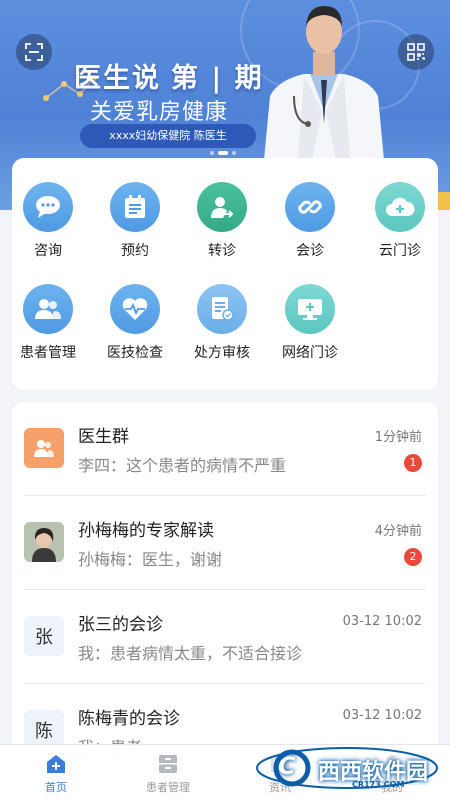 Image resolution: width=450 pixels, height=800 pixels. What do you see at coordinates (398, 437) in the screenshot?
I see `message-time: 1分钟前` at bounding box center [398, 437].